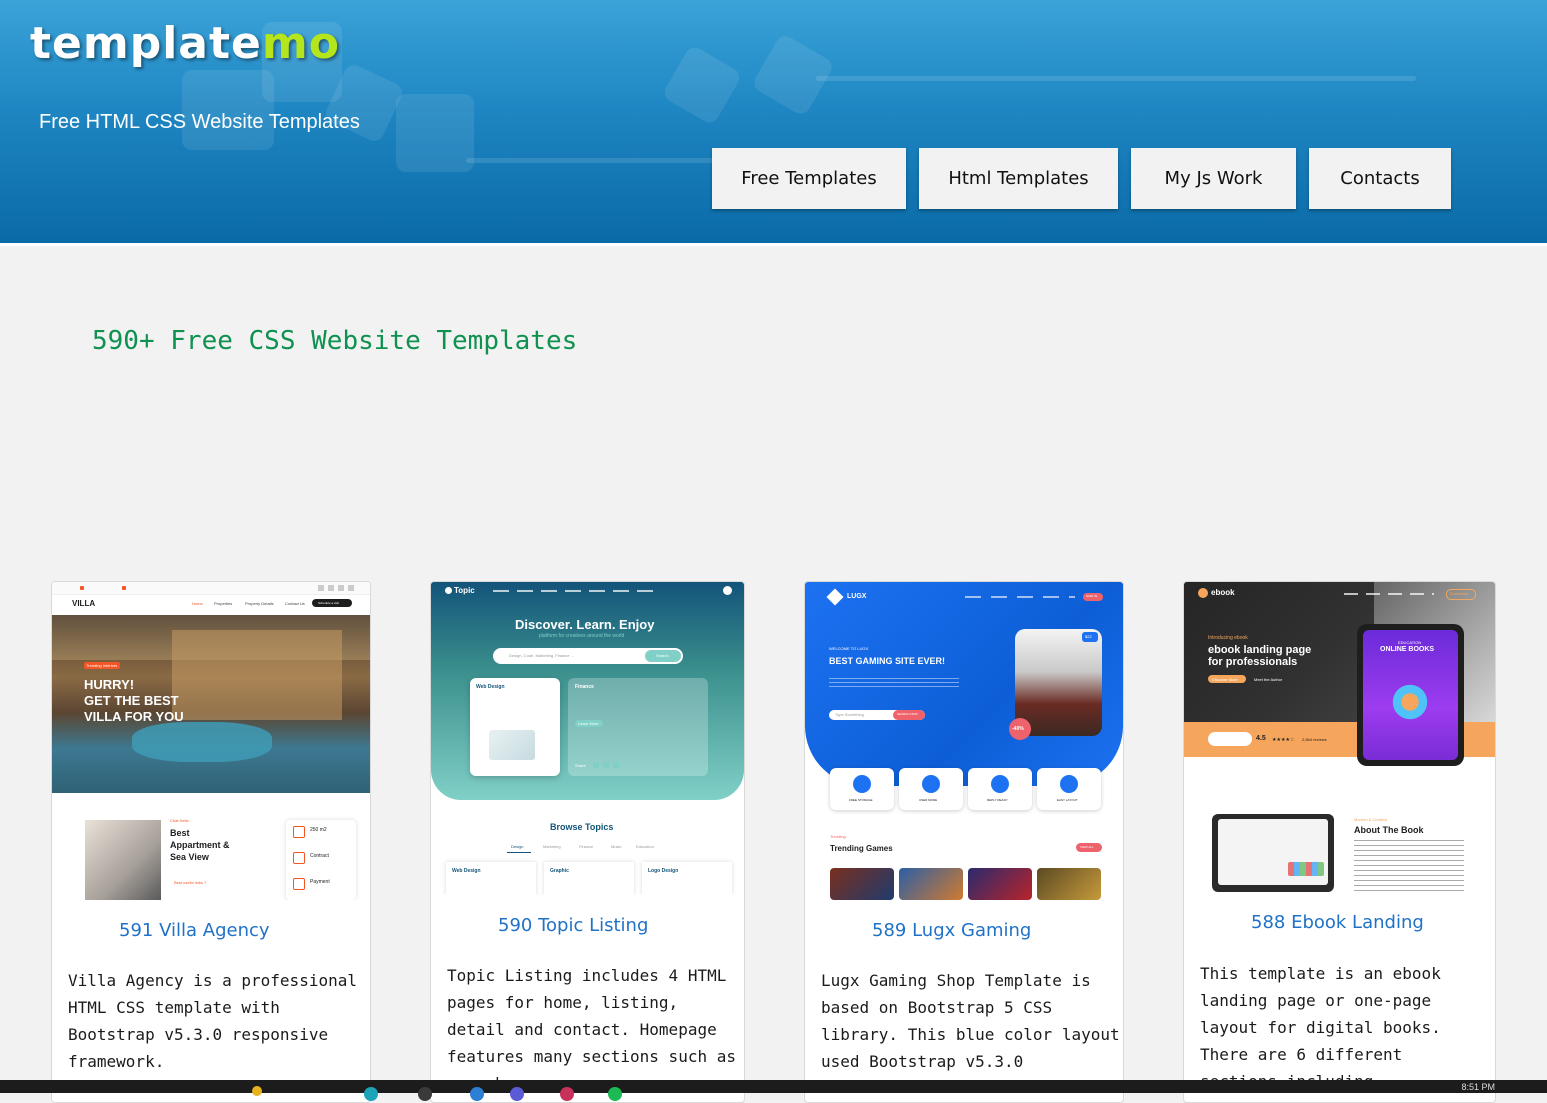 The width and height of the screenshot is (1547, 1103). I want to click on thumb-stat-icon, so click(299, 884).